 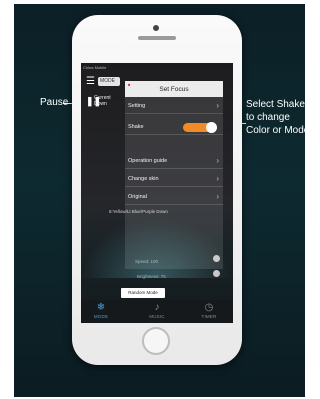 What do you see at coordinates (174, 197) in the screenshot?
I see `original-item: Original ›` at bounding box center [174, 197].